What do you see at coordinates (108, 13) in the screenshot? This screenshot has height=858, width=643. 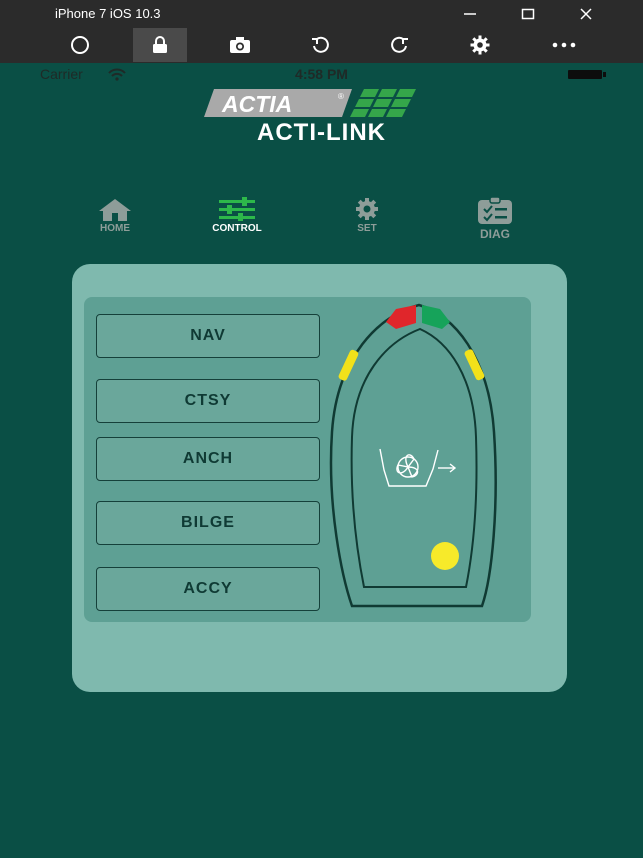 I see `simulator-title: iPhone 7 iOS 10.3` at bounding box center [108, 13].